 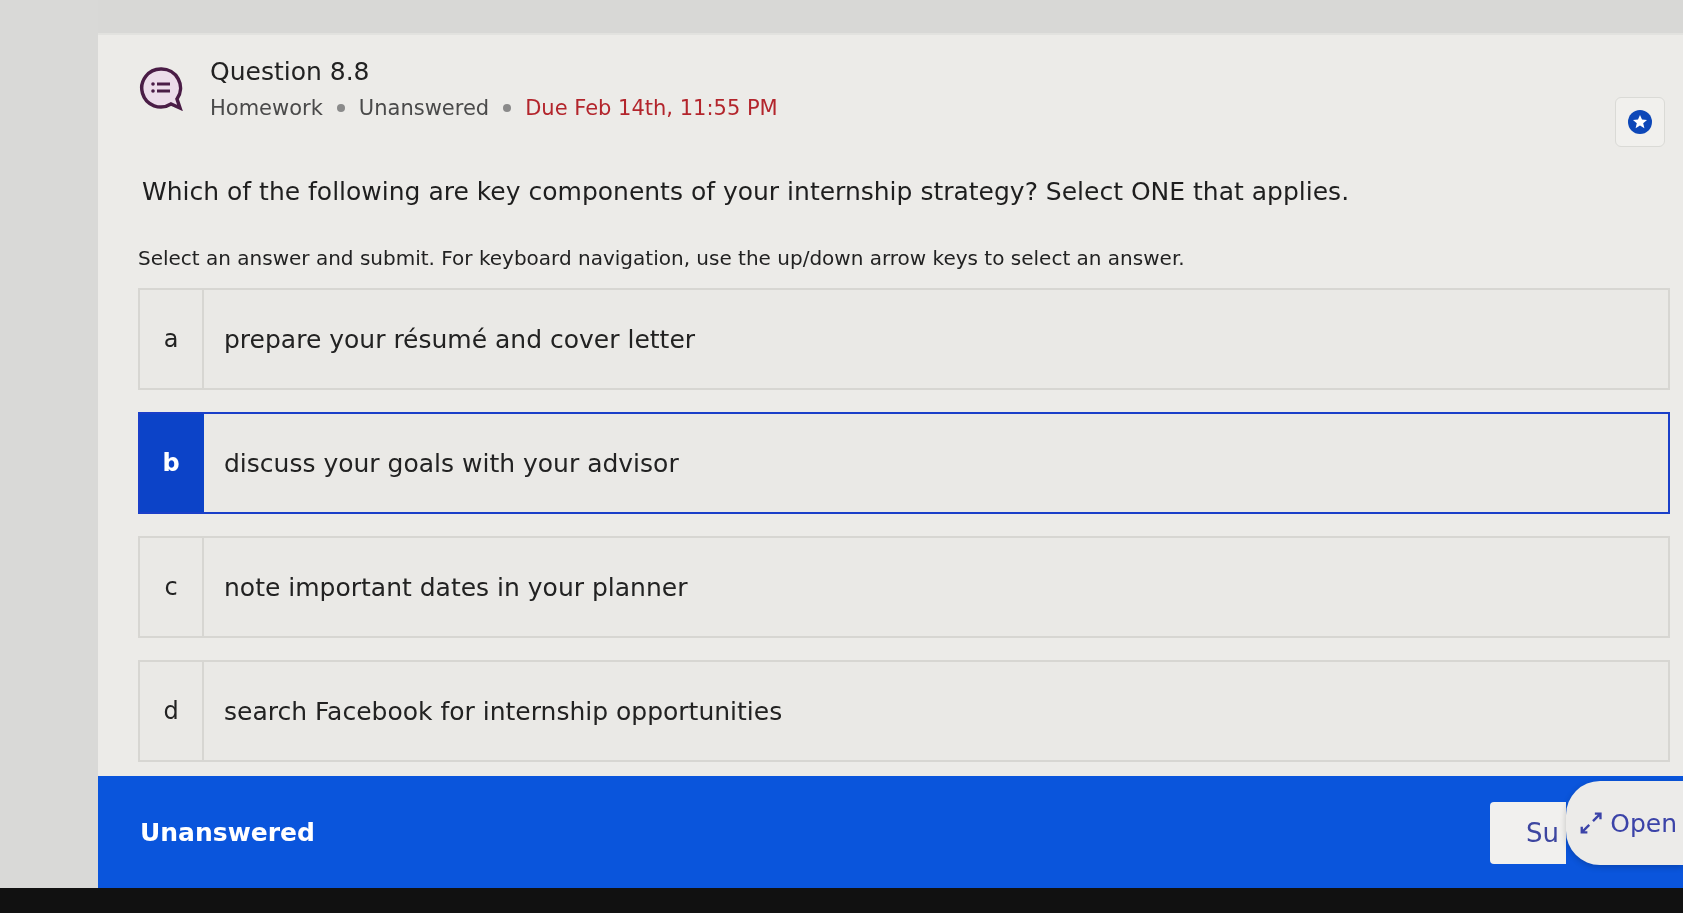 What do you see at coordinates (172, 463) in the screenshot?
I see `option-letter: b` at bounding box center [172, 463].